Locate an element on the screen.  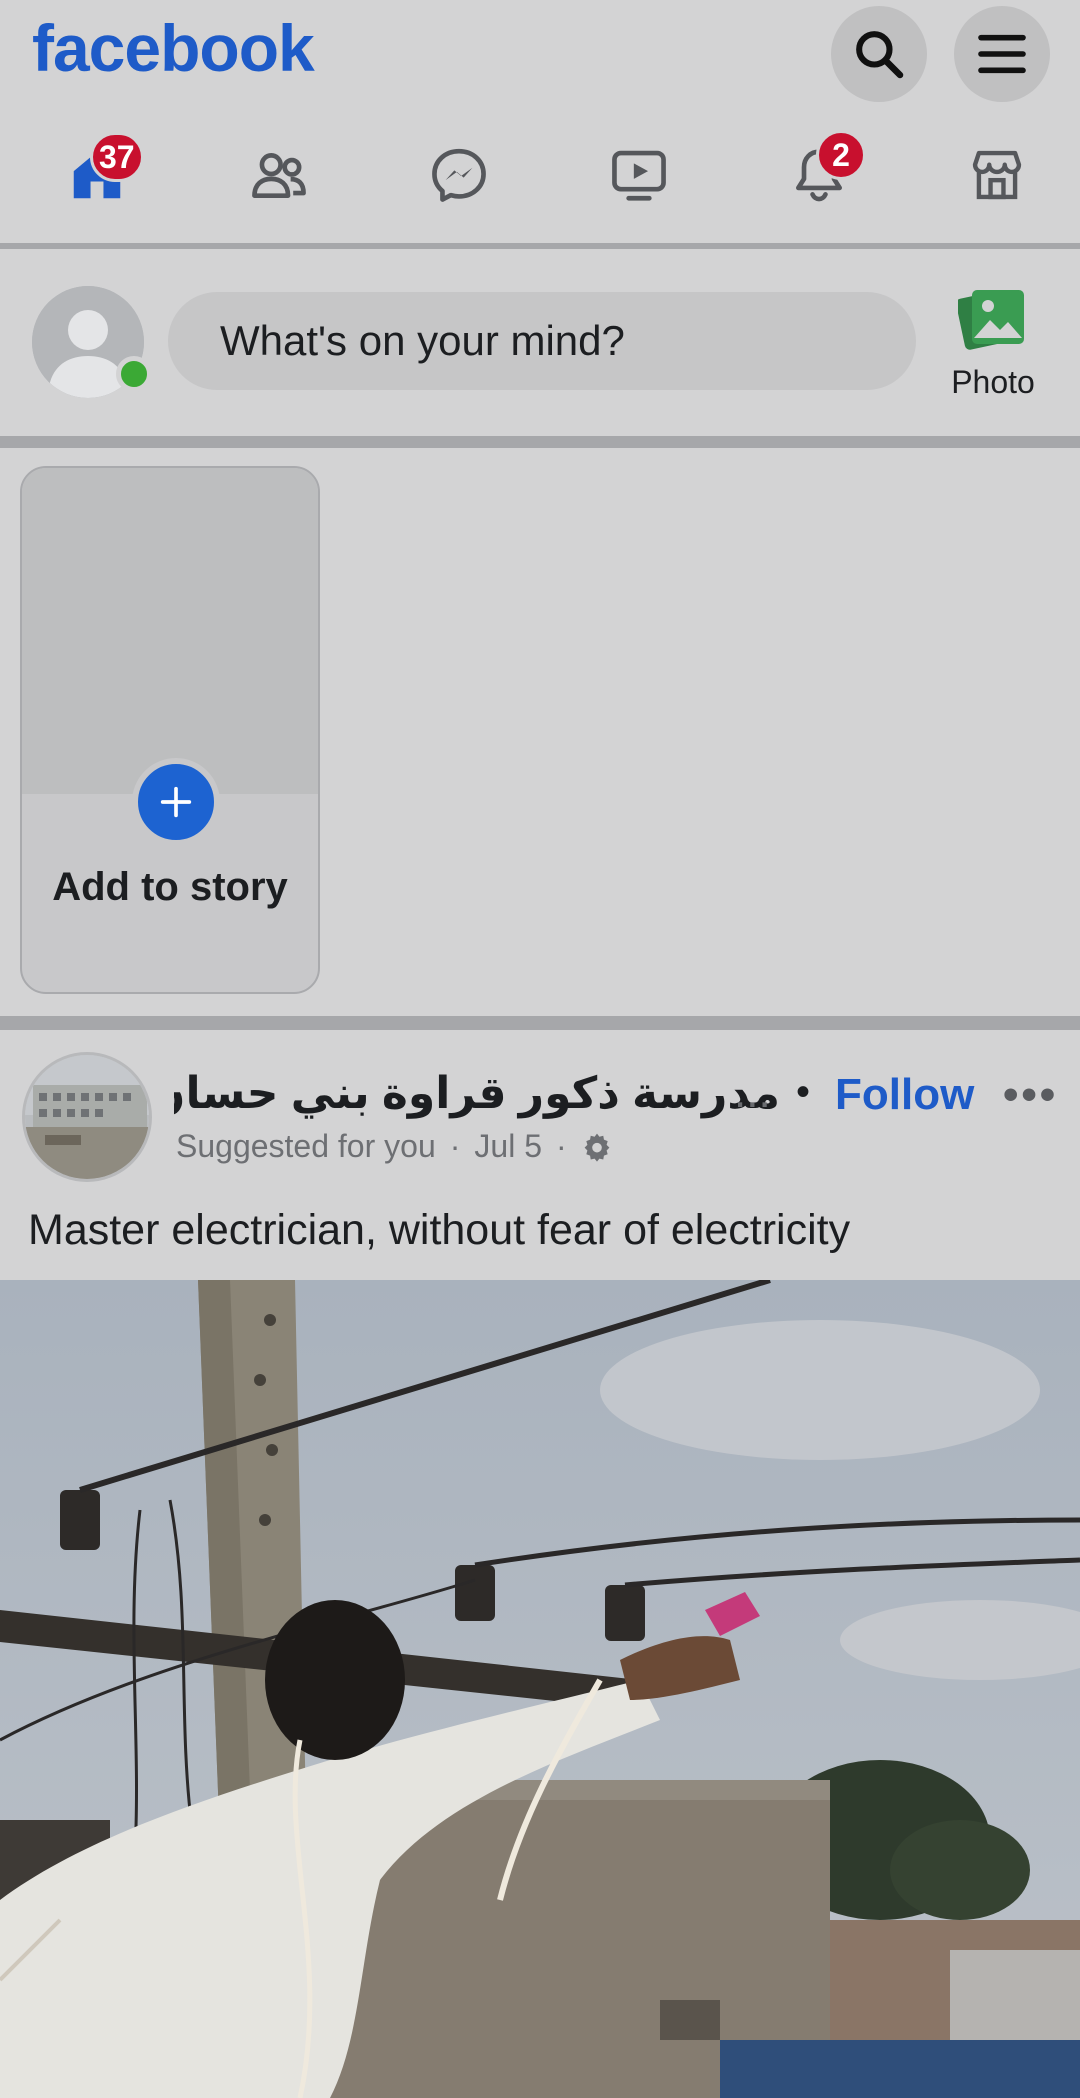
tab-notifications: 2 is located at coordinates (819, 175).